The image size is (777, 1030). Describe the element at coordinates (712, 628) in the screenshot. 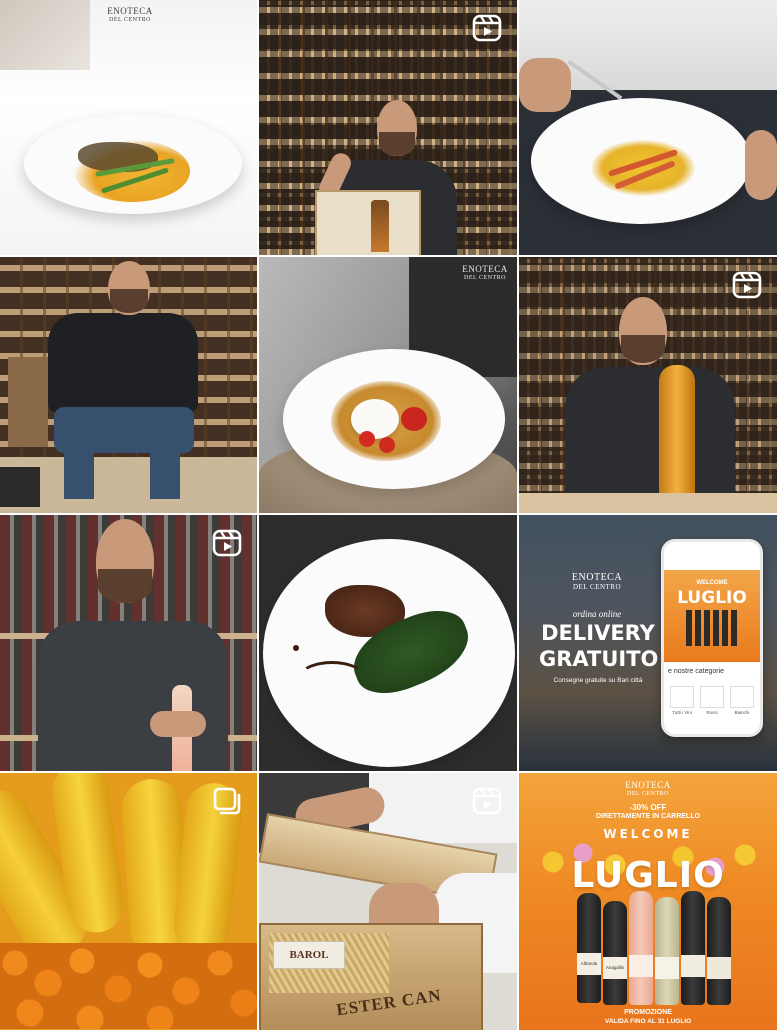

I see `phone-bottles` at that location.